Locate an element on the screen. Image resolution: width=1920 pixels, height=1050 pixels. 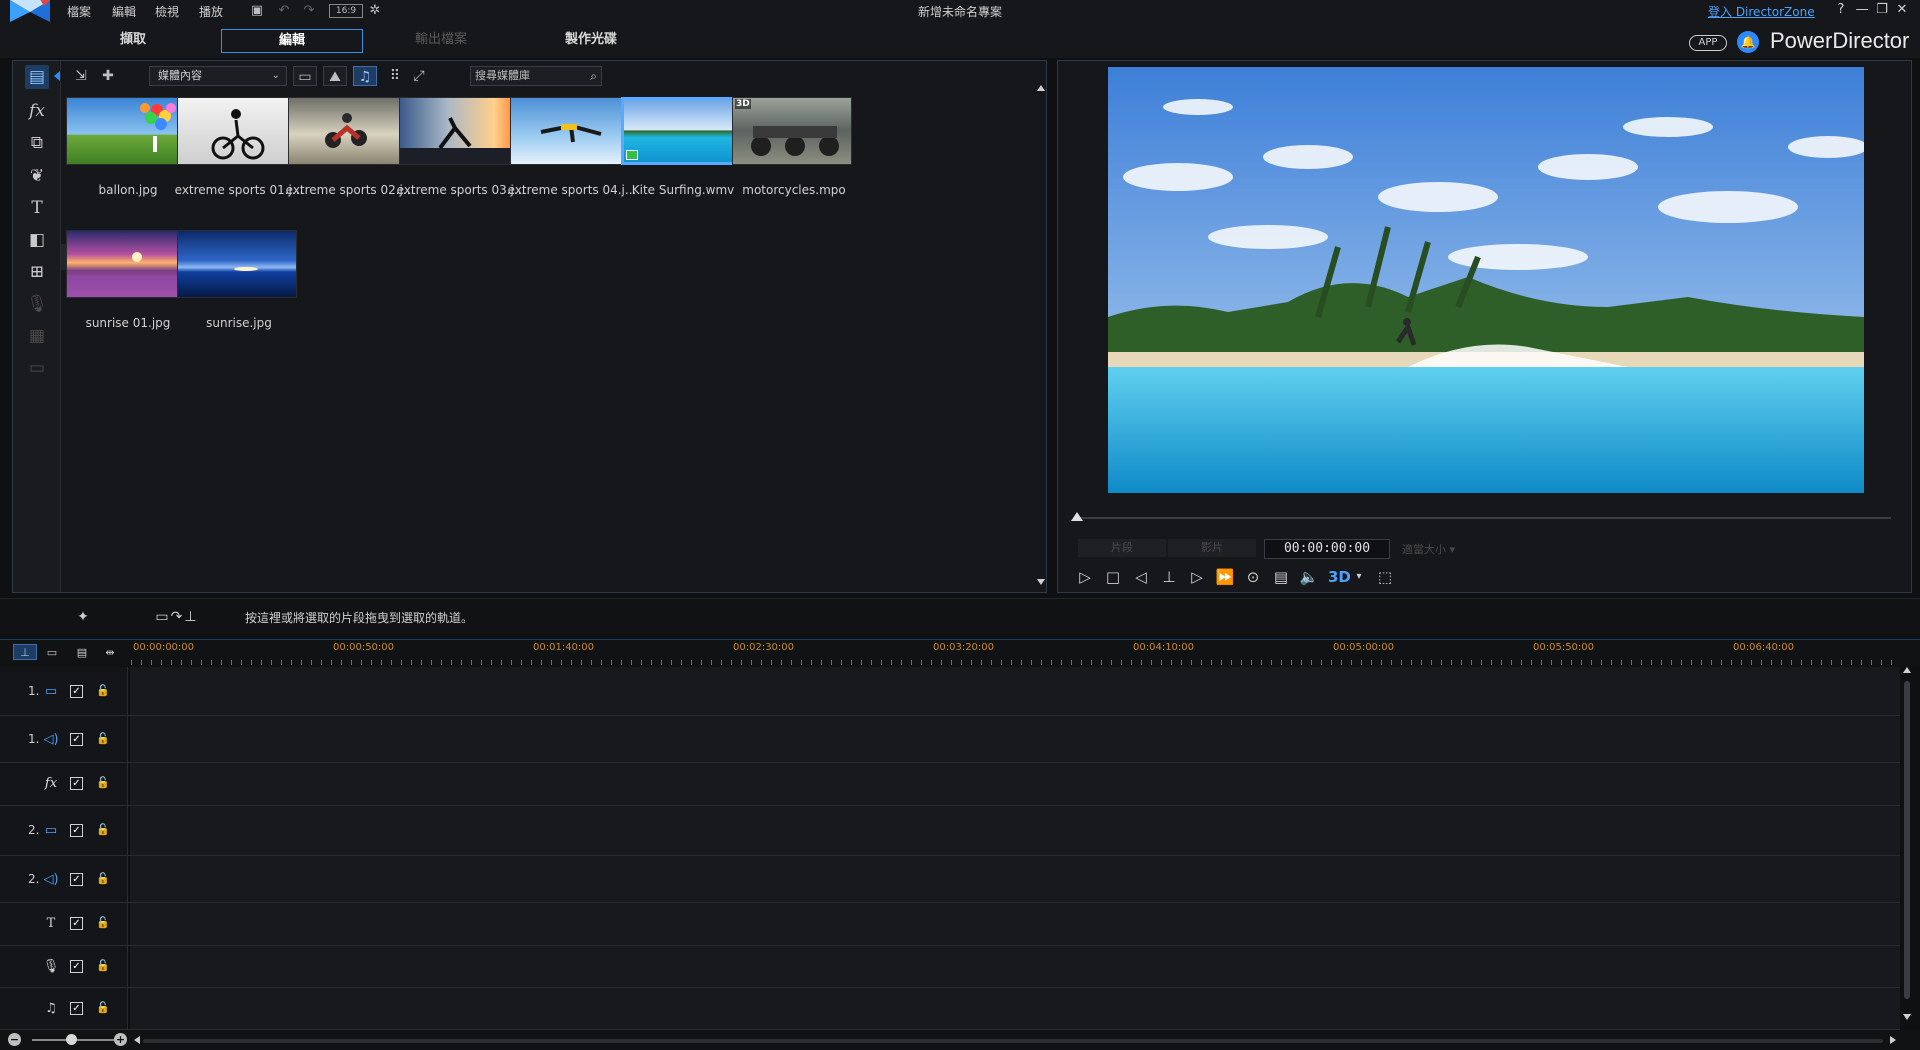
library-scrollbar is located at coordinates (1040, 335).